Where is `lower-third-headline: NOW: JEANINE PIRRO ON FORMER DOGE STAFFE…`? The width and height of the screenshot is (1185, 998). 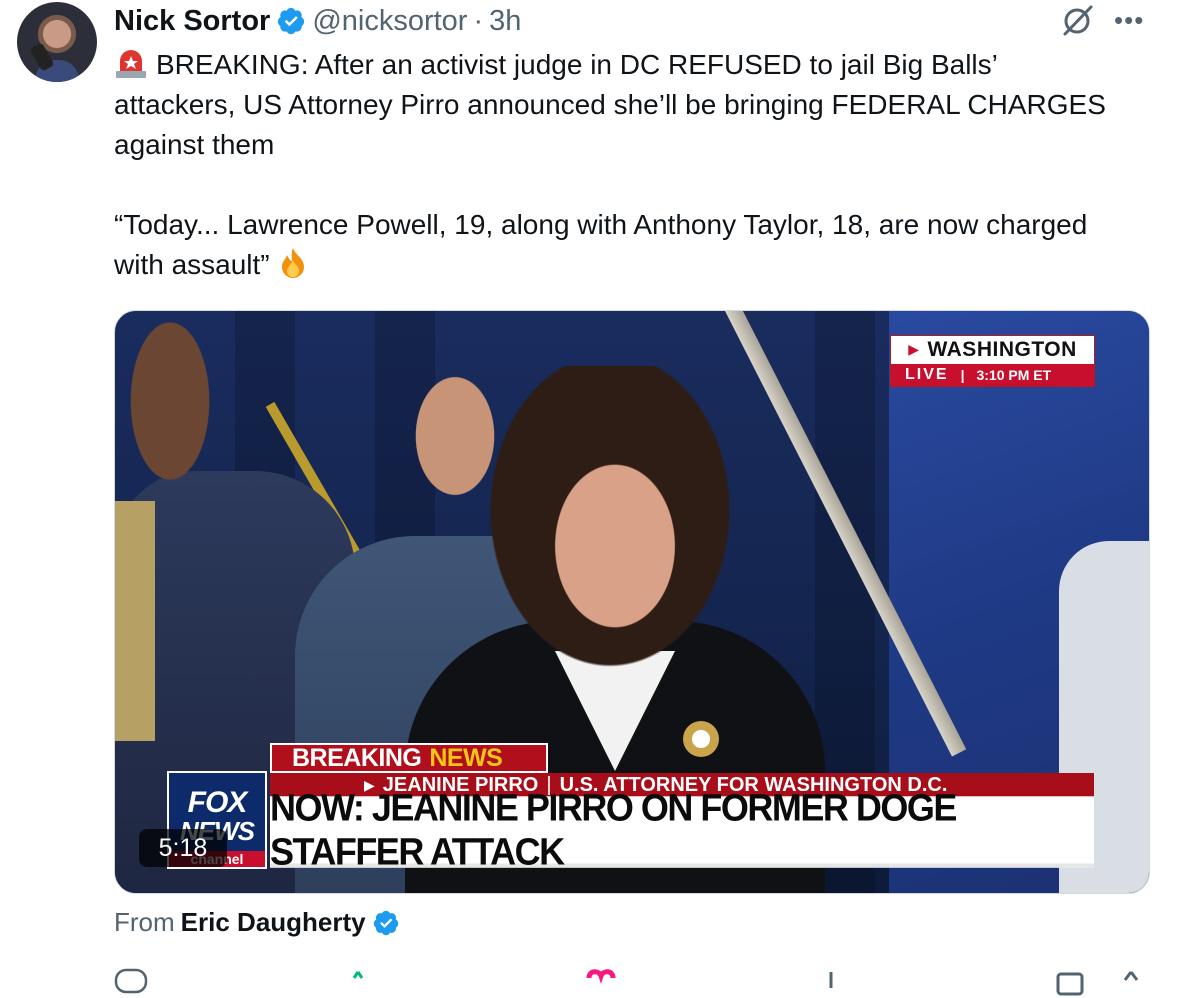
lower-third-headline: NOW: JEANINE PIRRO ON FORMER DOGE STAFFE… is located at coordinates (682, 829).